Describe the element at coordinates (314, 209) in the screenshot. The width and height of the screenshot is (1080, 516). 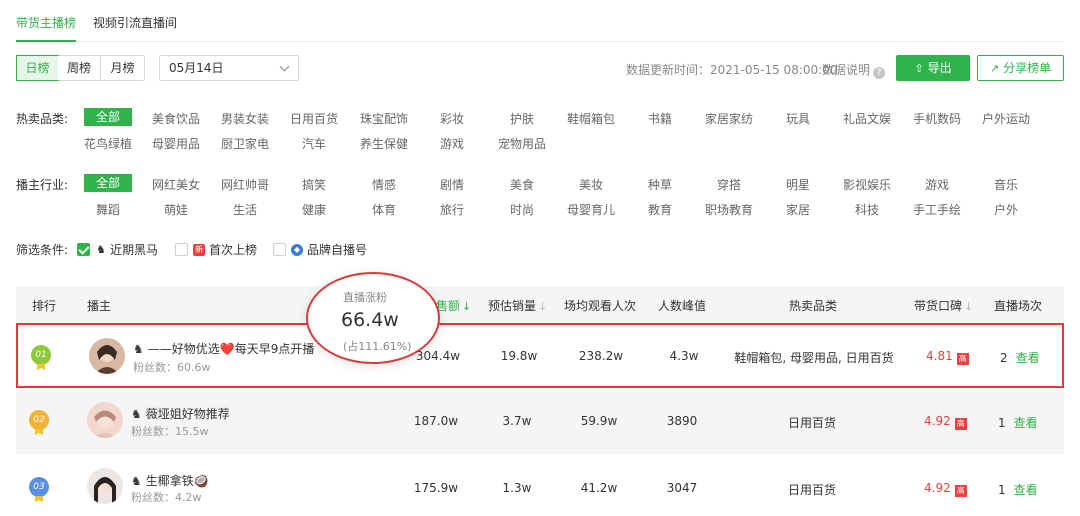
I see `industry-chip: 健康` at that location.